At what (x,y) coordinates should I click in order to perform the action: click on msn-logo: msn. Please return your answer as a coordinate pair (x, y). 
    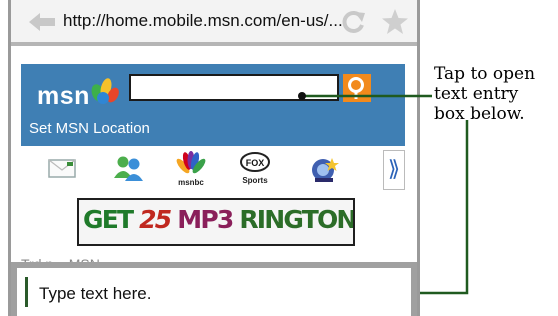
    Looking at the image, I should click on (80, 92).